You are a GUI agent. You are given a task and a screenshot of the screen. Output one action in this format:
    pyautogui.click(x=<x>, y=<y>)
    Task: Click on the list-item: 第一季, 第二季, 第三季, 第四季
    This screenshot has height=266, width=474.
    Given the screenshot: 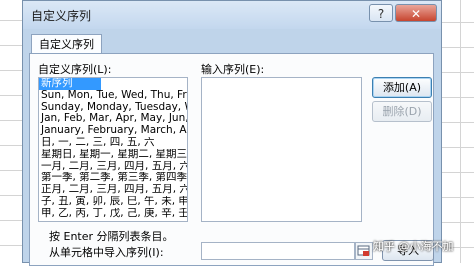 What is the action you would take?
    pyautogui.click(x=113, y=178)
    